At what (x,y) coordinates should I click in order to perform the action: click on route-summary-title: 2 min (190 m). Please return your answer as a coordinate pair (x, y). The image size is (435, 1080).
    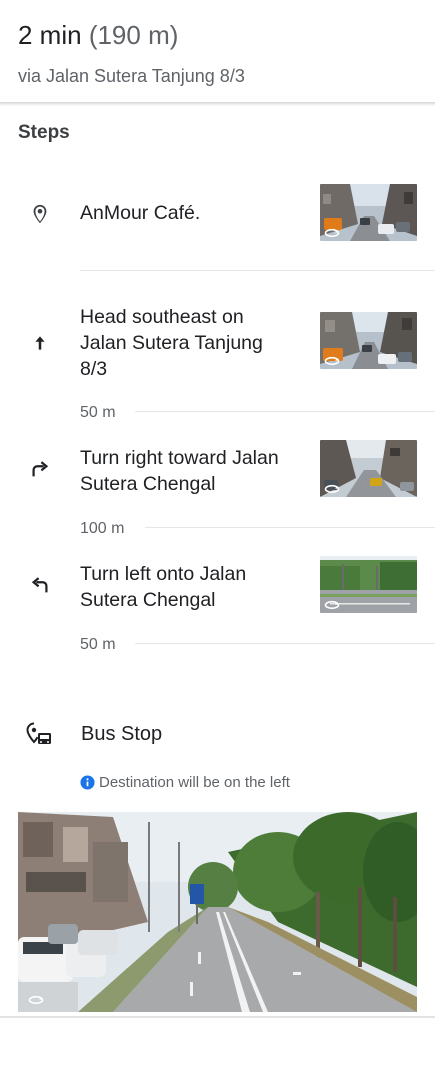
    Looking at the image, I should click on (98, 35).